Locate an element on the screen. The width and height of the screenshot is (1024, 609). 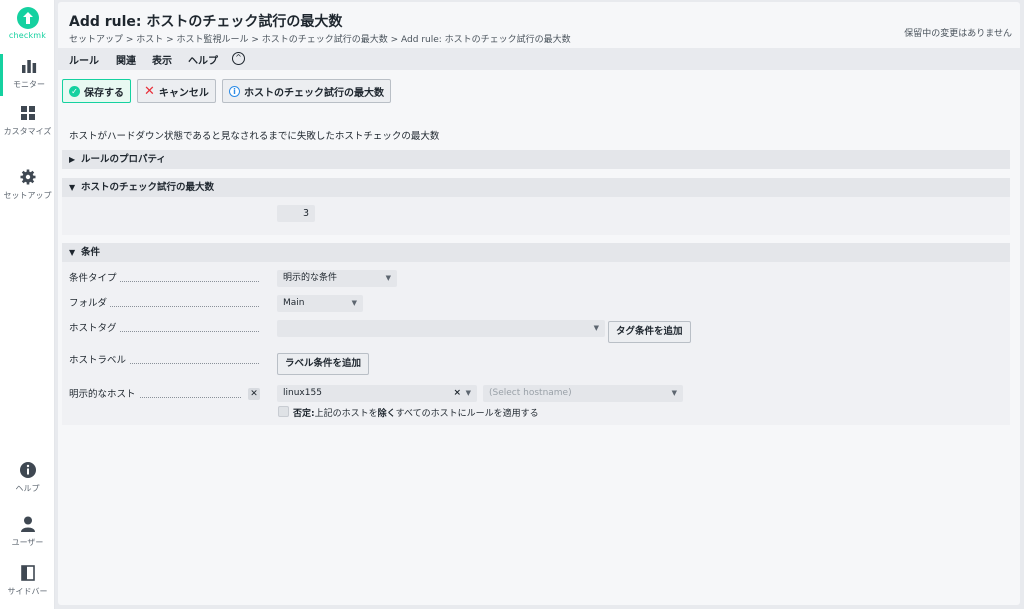
condition-type-label: 条件タイプ is located at coordinates (94, 277).